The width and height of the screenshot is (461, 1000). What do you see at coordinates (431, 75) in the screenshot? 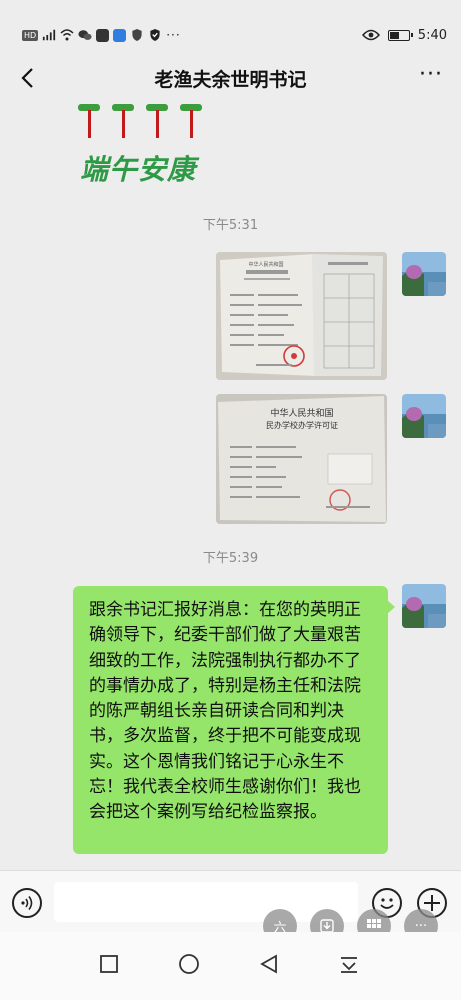
I see `more-options-button: ···` at bounding box center [431, 75].